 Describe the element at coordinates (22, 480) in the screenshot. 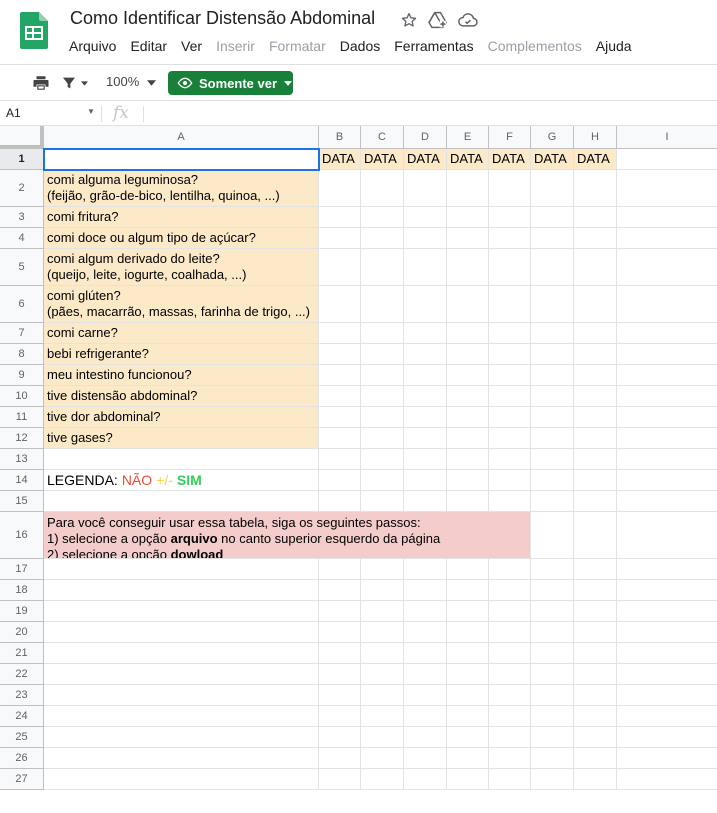

I see `row-header-14: 14` at that location.